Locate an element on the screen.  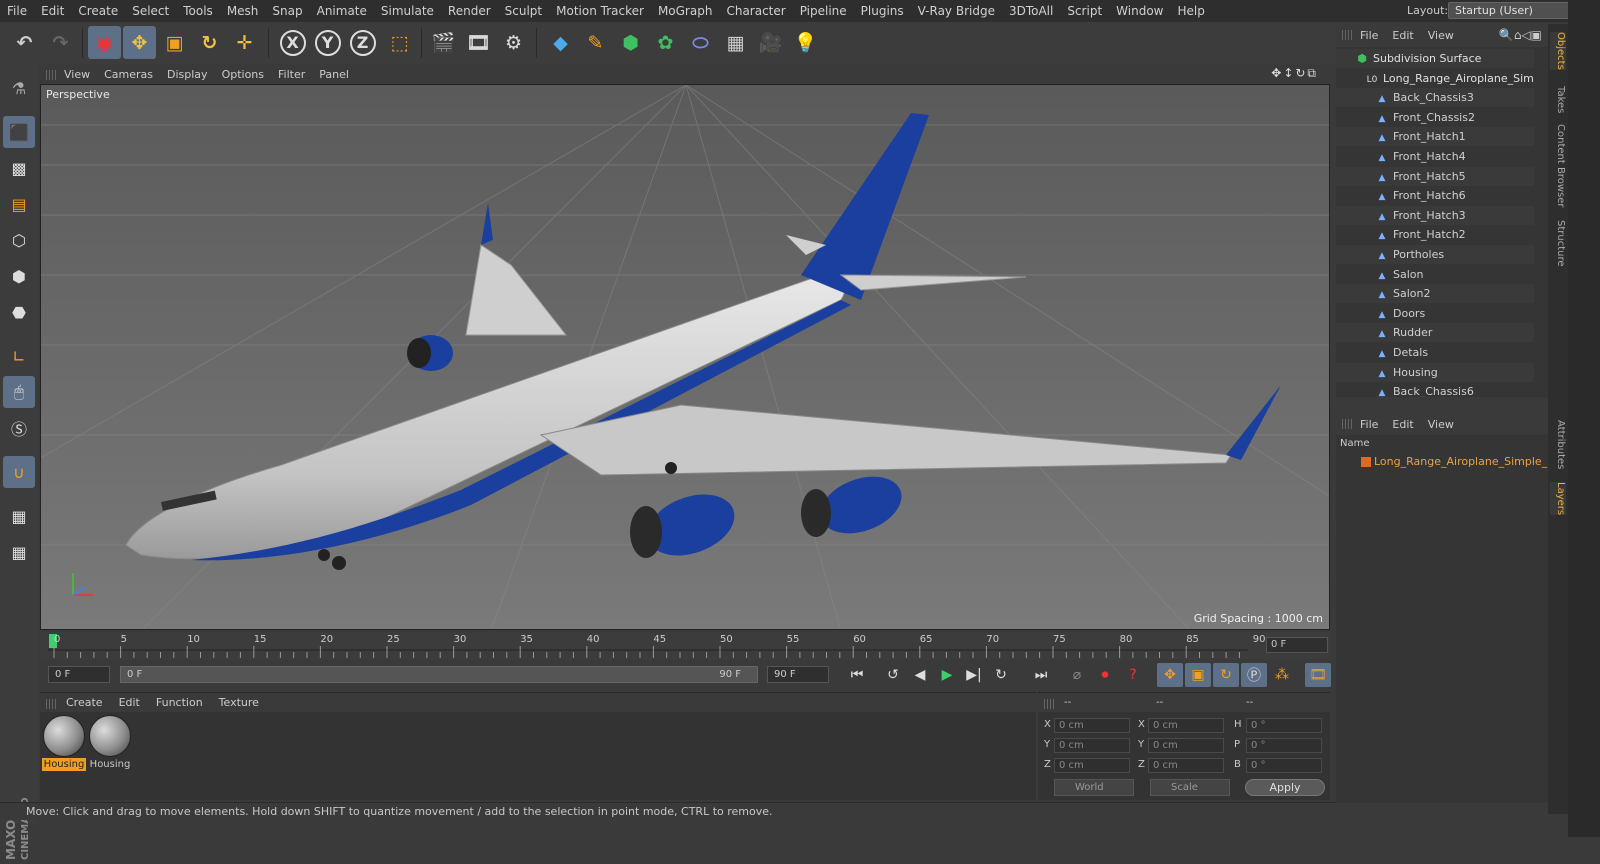
menu-character: Character is located at coordinates (755, 11).